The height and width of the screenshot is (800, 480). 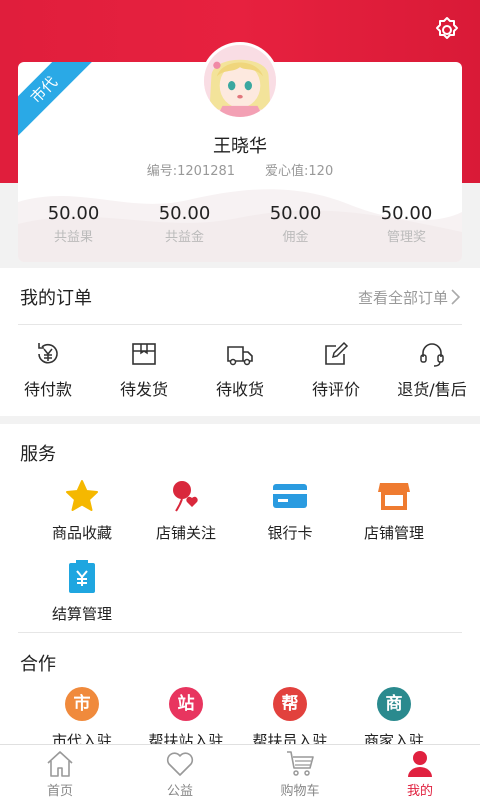 I want to click on order-status-row: 待付款 待发货 待收货 待评价 退货/售后, so click(x=240, y=370).